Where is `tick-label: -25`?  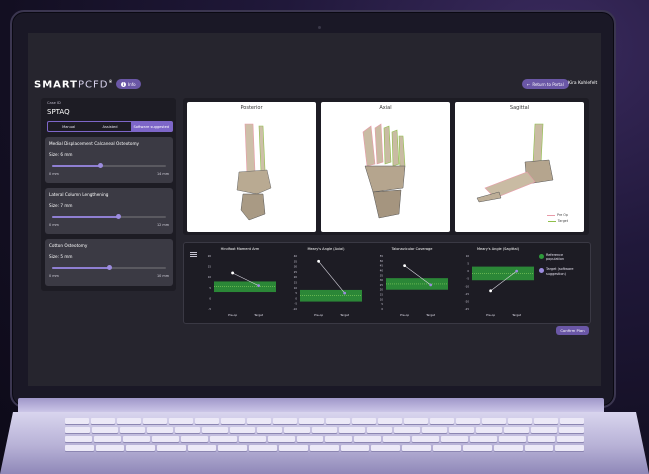
tick-label: -25 is located at coordinates (467, 309).